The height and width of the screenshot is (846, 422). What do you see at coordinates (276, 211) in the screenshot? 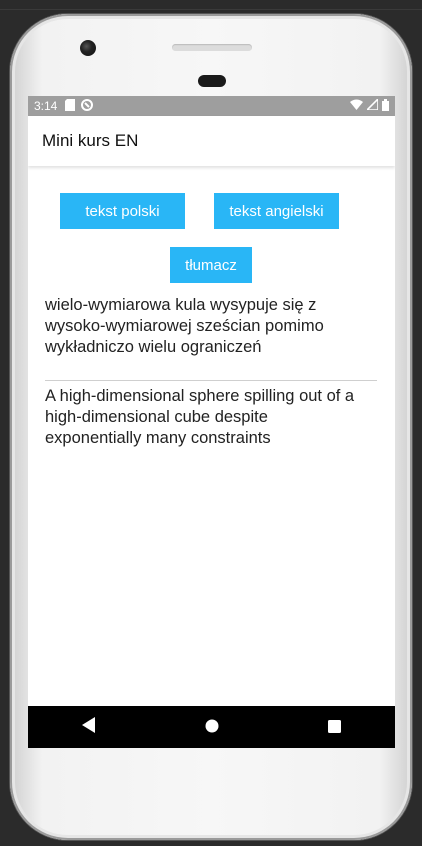
I see `english-text-button: tekst angielski` at bounding box center [276, 211].